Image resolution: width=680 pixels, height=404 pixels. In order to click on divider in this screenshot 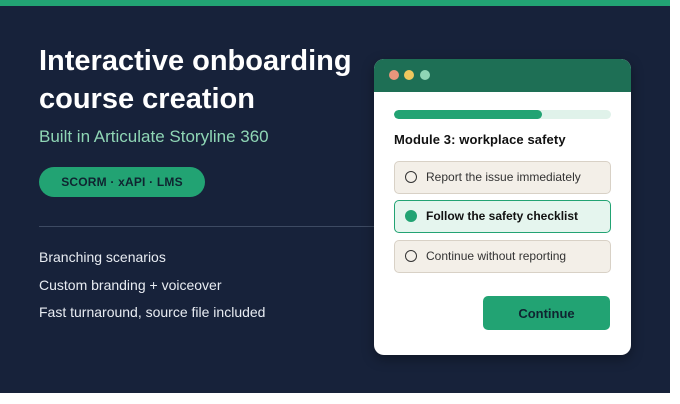, I will do `click(209, 226)`.